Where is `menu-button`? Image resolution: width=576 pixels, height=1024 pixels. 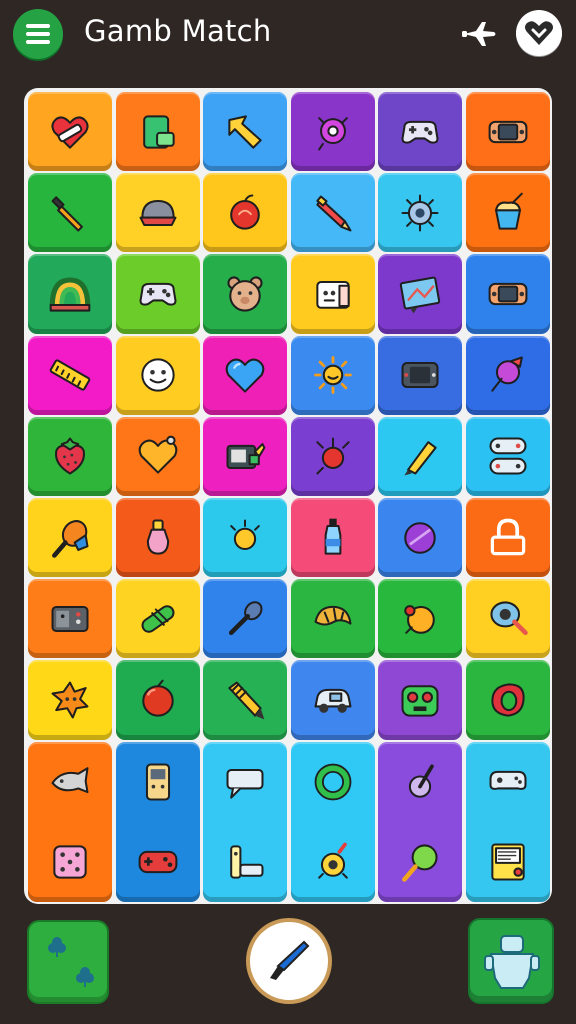 menu-button is located at coordinates (38, 34).